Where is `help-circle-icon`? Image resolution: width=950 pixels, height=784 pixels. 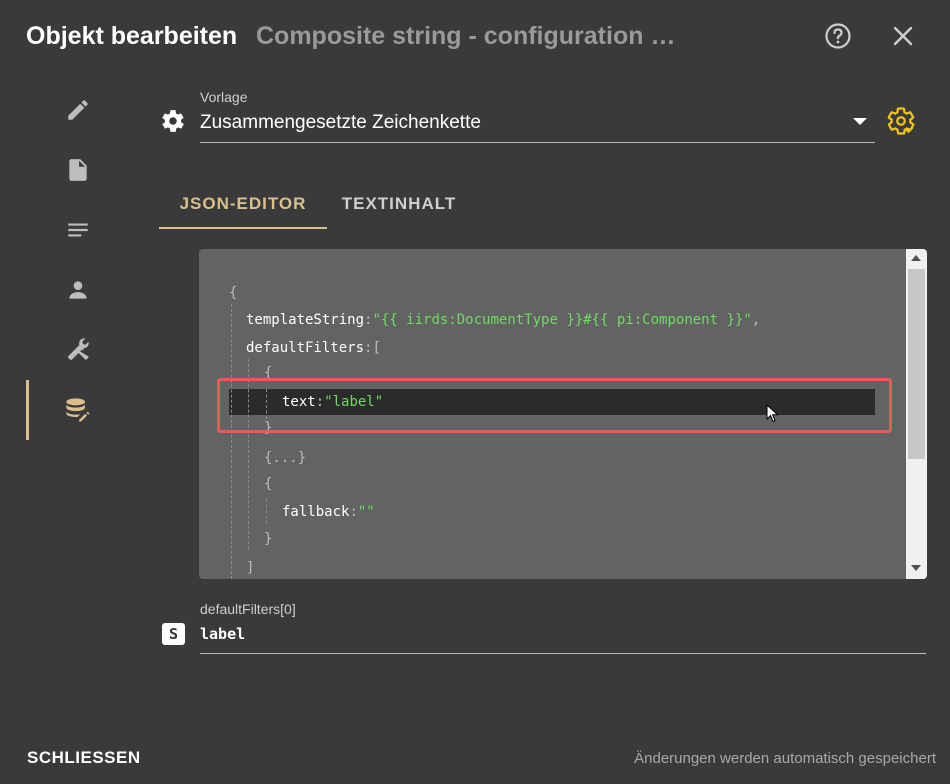
help-circle-icon is located at coordinates (838, 36).